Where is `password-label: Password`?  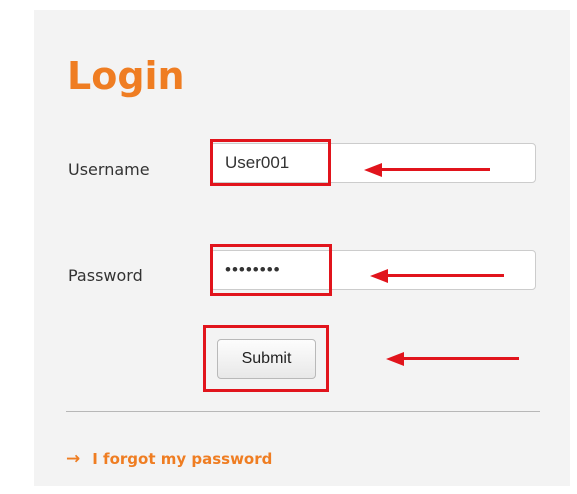
password-label: Password is located at coordinates (105, 275).